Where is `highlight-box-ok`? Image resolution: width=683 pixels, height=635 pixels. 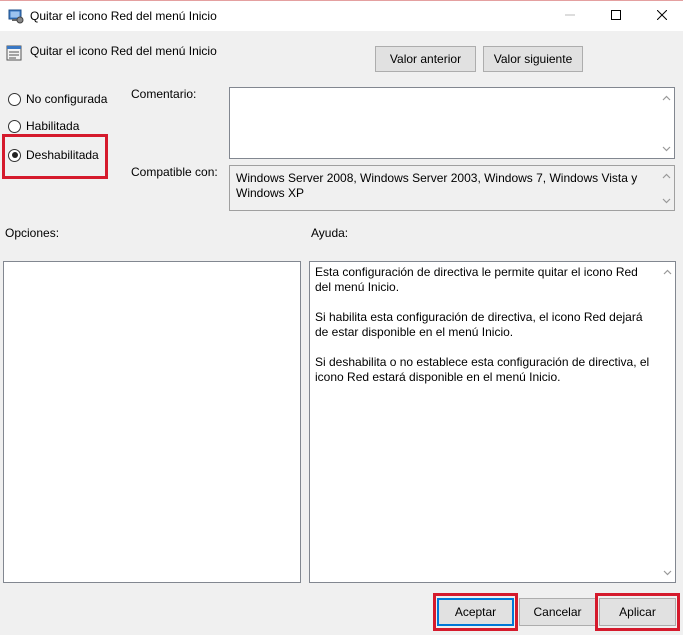
highlight-box-ok is located at coordinates (475, 612).